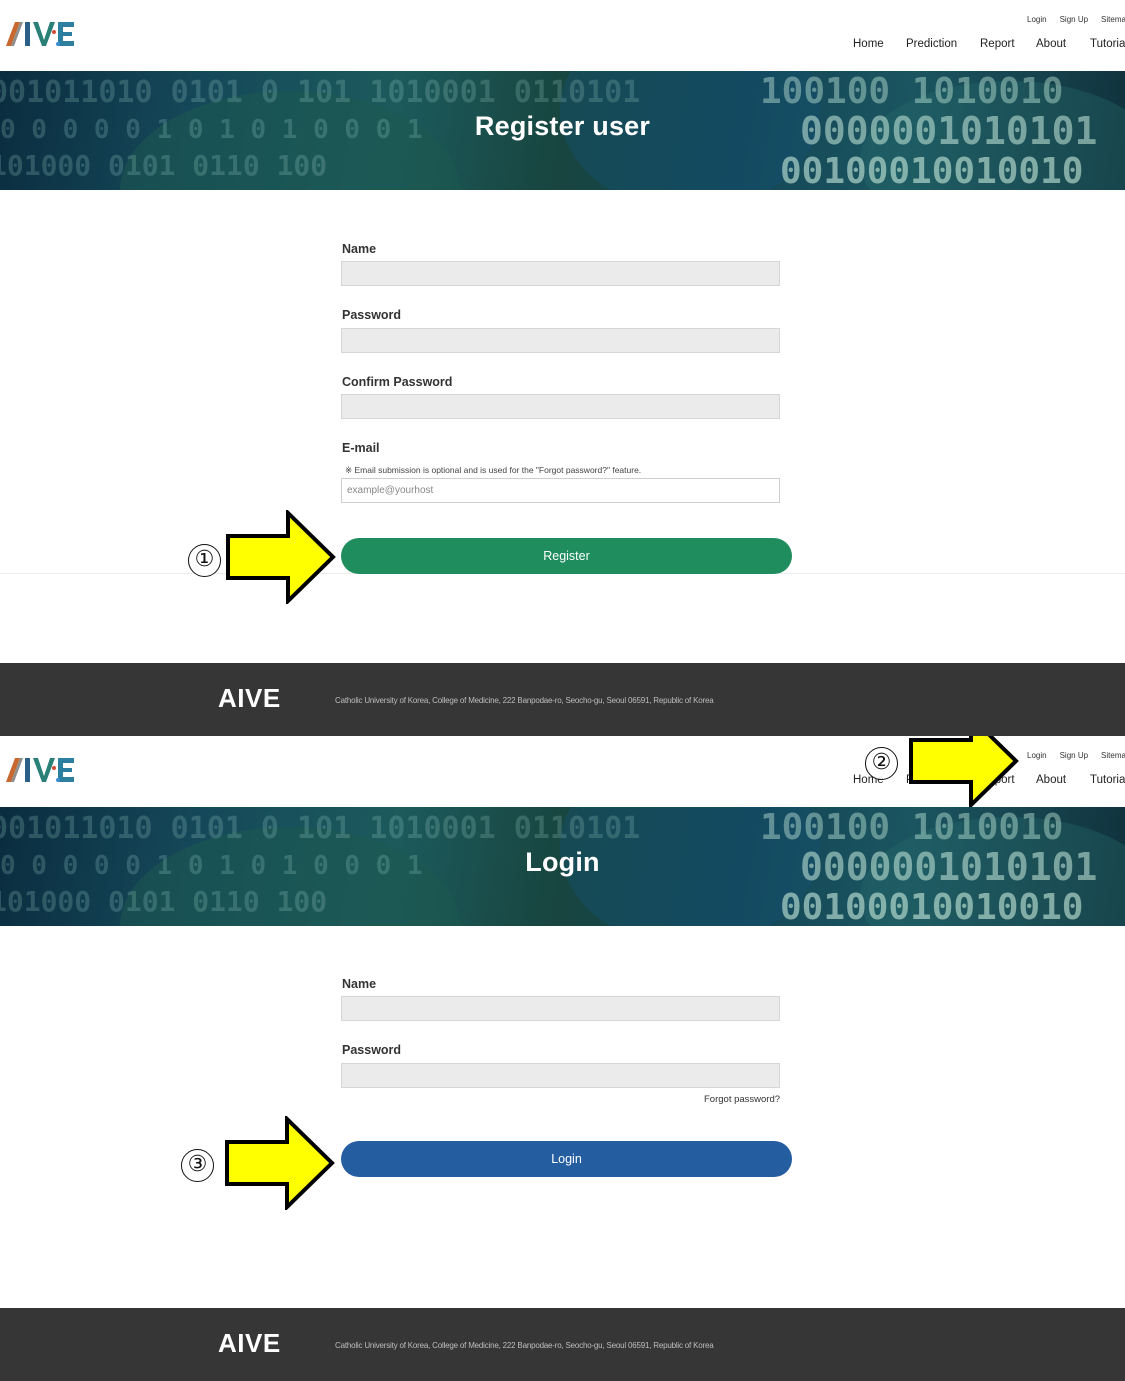  I want to click on email-input, so click(560, 490).